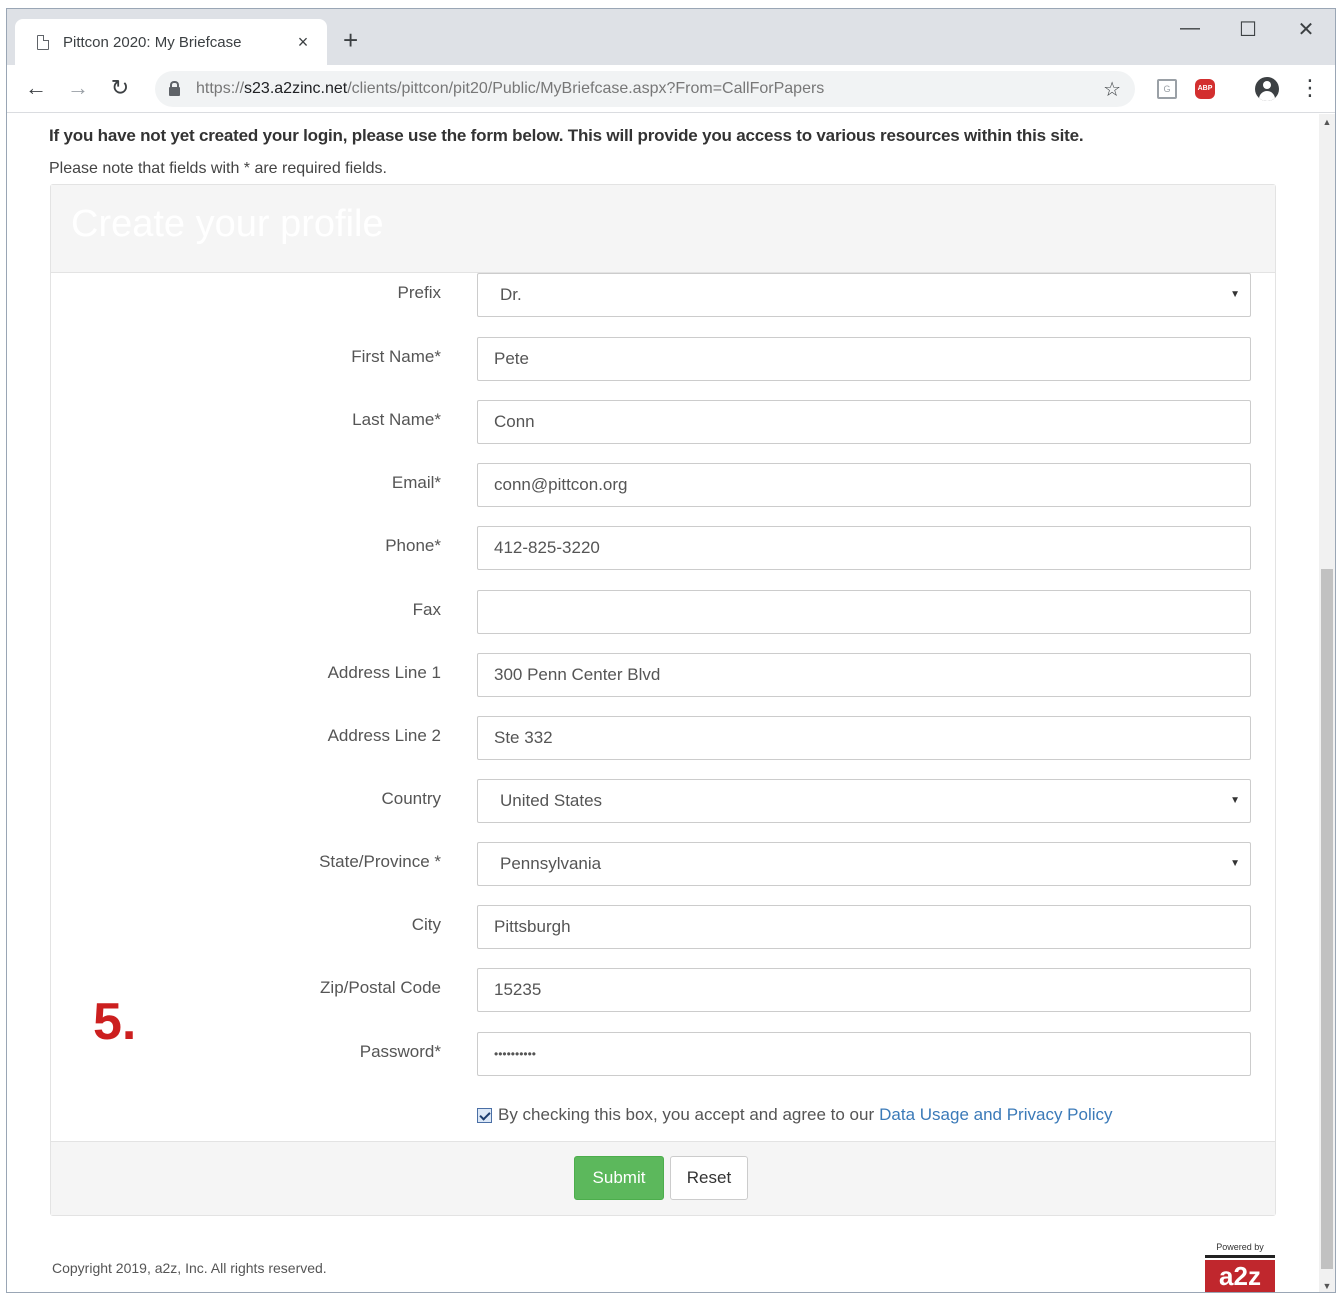  Describe the element at coordinates (396, 419) in the screenshot. I see `last-name-label: Last Name*` at that location.